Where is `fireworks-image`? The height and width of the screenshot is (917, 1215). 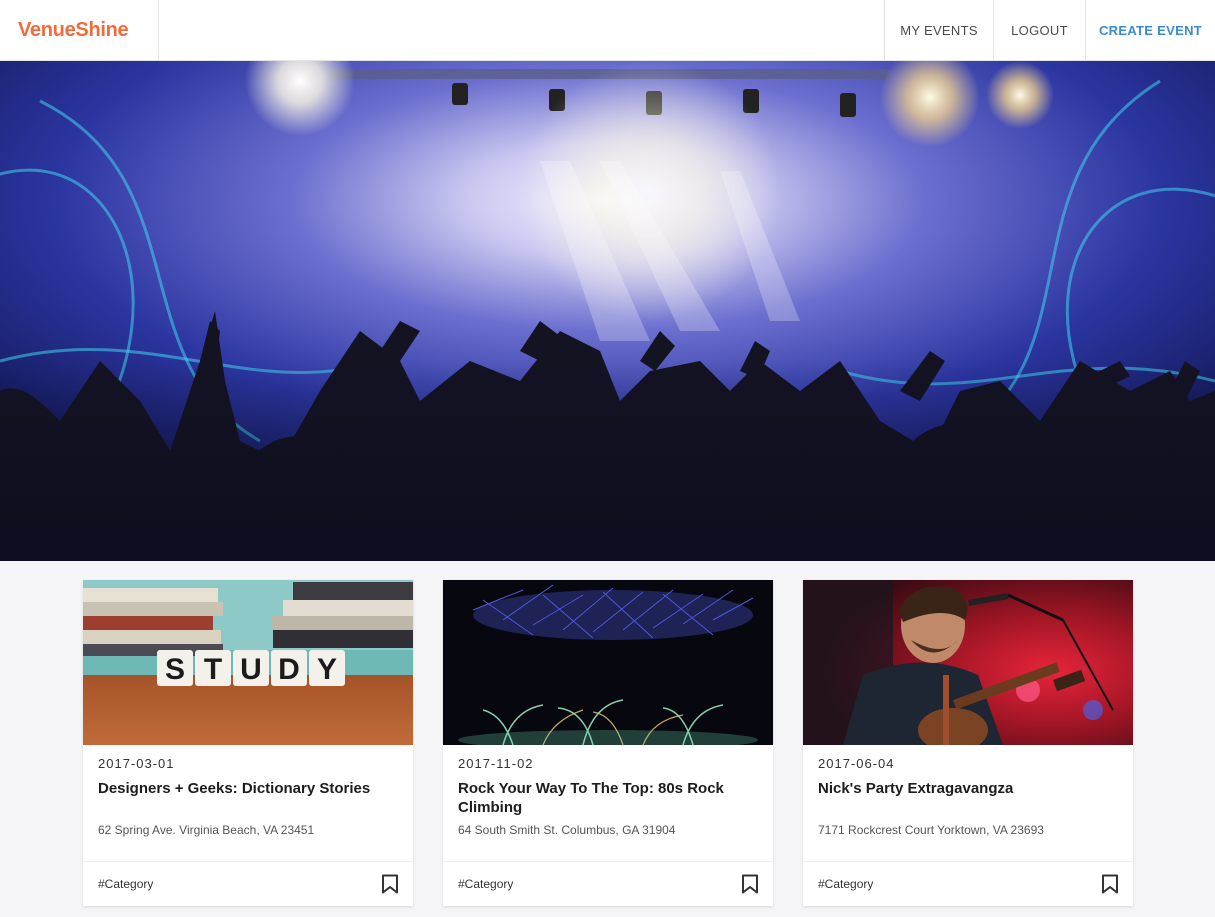
fireworks-image is located at coordinates (608, 662).